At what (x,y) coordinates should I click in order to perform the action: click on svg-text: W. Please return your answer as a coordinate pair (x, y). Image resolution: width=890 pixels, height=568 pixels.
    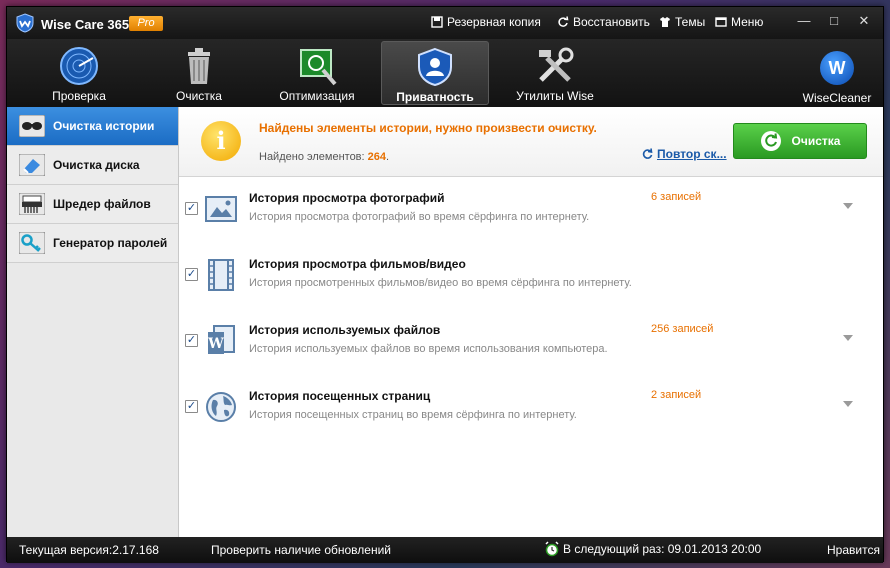
    Looking at the image, I should click on (215, 344).